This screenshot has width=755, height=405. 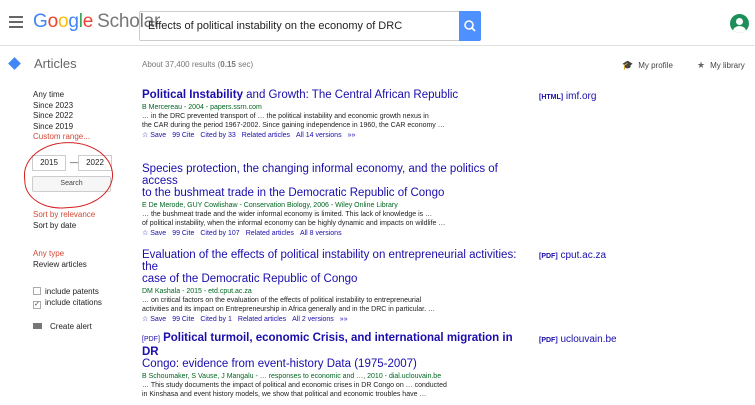 I want to click on search-icon, so click(x=470, y=26).